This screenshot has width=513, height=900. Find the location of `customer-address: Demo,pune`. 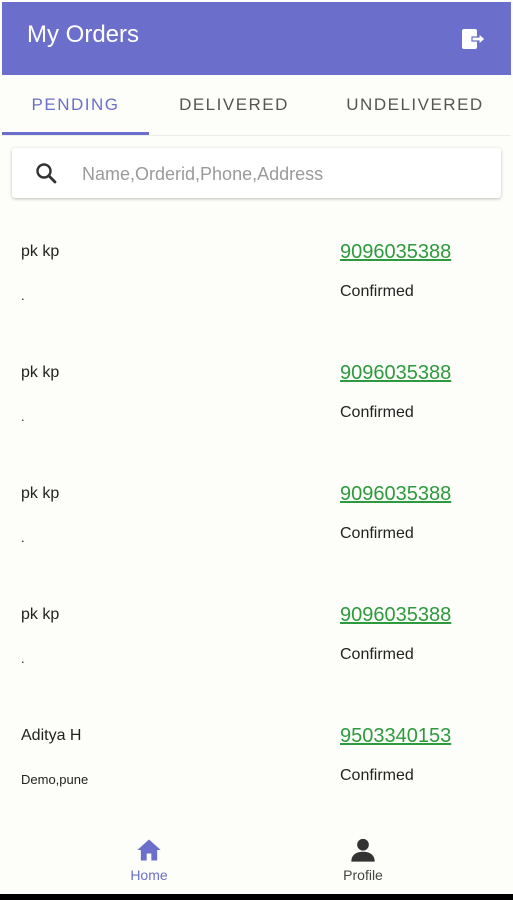

customer-address: Demo,pune is located at coordinates (55, 779).